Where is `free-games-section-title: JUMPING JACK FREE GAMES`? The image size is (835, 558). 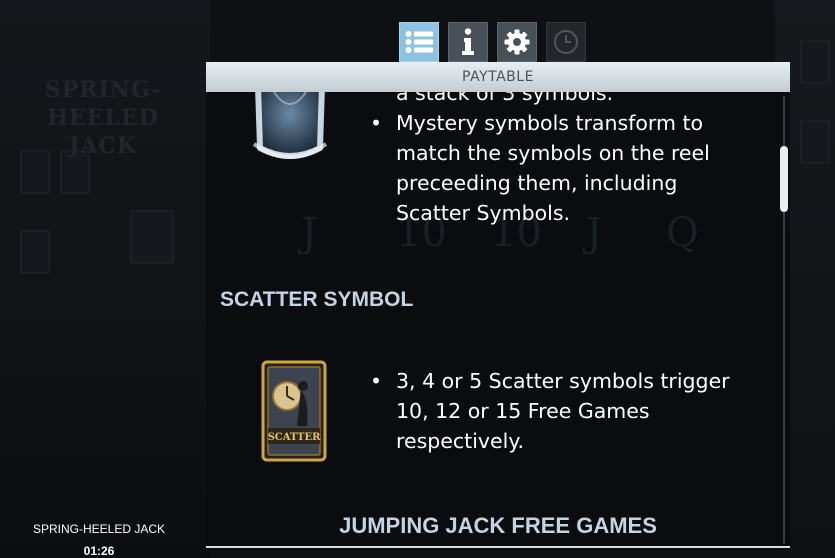
free-games-section-title: JUMPING JACK FREE GAMES is located at coordinates (498, 525).